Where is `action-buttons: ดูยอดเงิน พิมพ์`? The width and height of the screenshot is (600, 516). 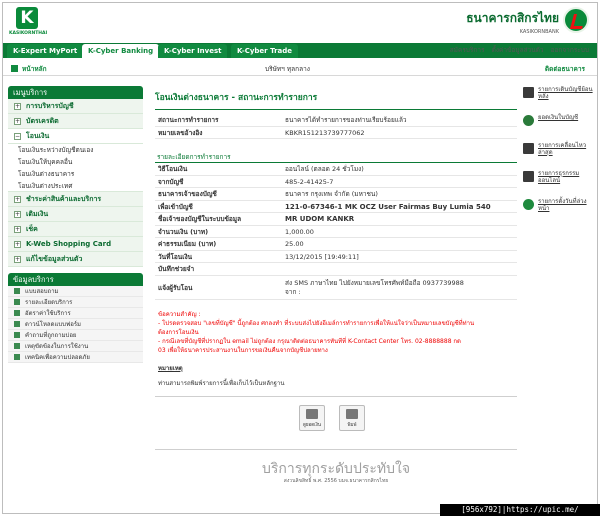 action-buttons: ดูยอดเงิน พิมพ์ is located at coordinates (332, 420).